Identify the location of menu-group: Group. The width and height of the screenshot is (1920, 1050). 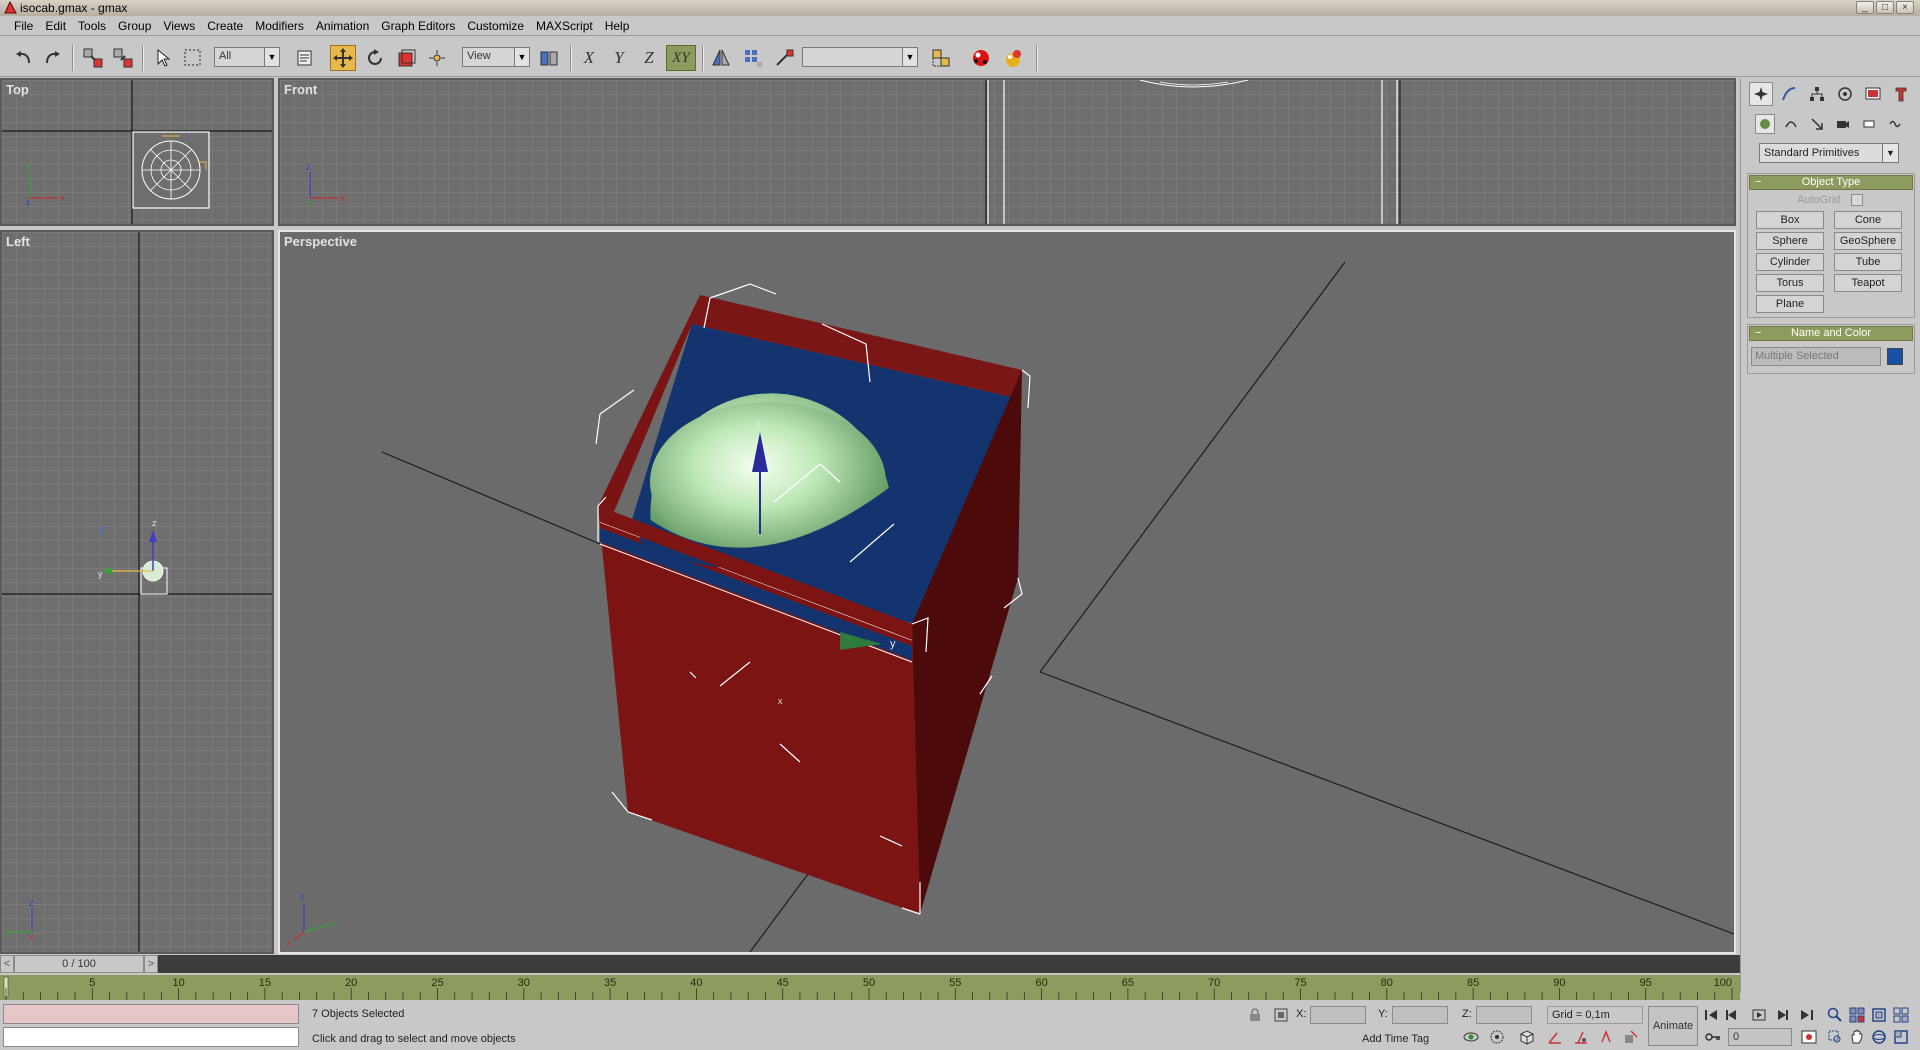
(134, 26).